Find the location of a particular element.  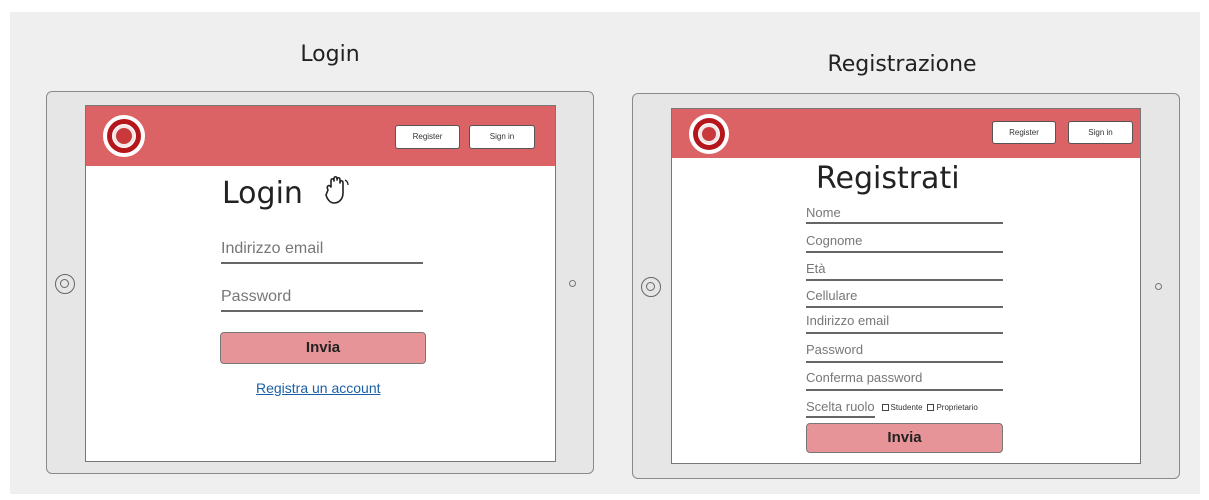

login-heading: Login is located at coordinates (262, 193).